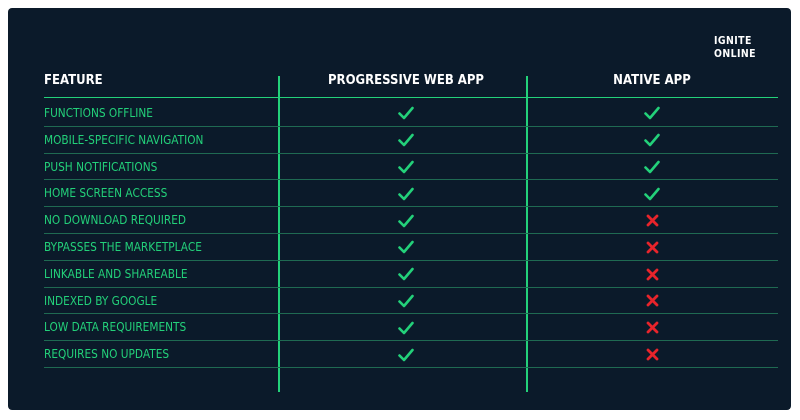  I want to click on feature-label: LOW DATA REQUIREMENTS, so click(115, 327).